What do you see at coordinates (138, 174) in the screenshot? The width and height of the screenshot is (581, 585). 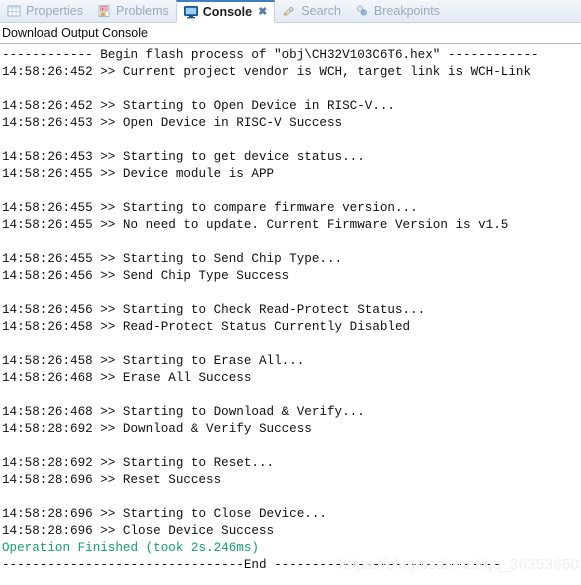 I see `console-log-line: 14:58:26:455 >> Device module is APP` at bounding box center [138, 174].